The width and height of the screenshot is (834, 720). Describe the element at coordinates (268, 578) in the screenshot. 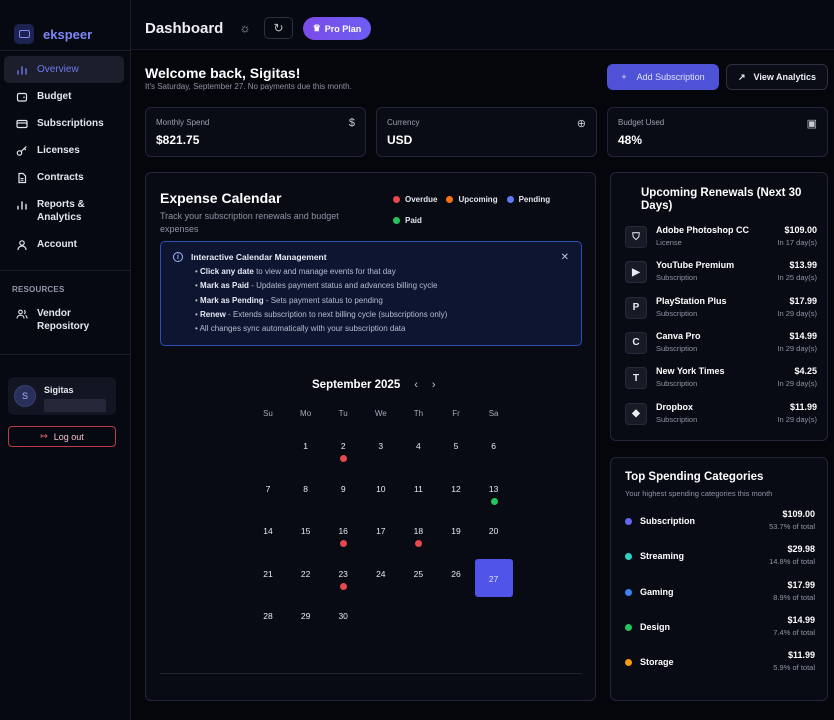

I see `calendar-day: 21` at that location.